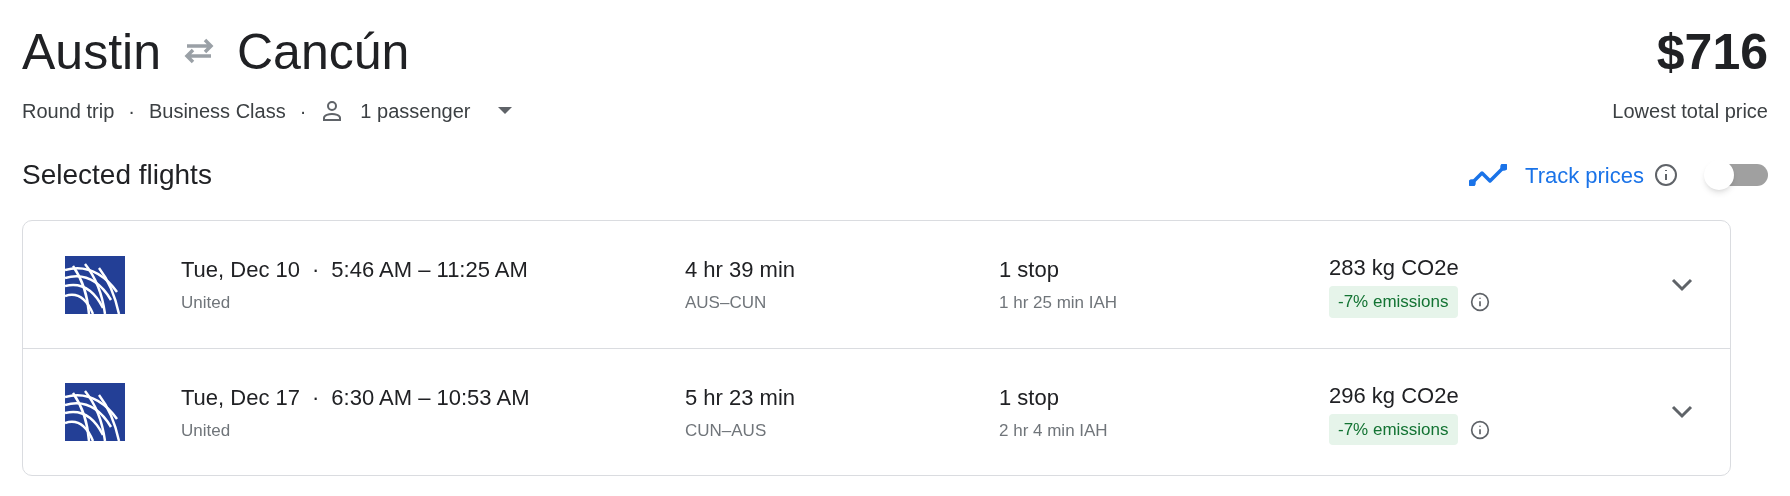 The image size is (1790, 496). What do you see at coordinates (91, 52) in the screenshot?
I see `origin-city: Austin` at bounding box center [91, 52].